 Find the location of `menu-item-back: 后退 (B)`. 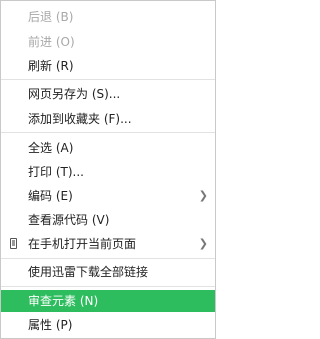

menu-item-back: 后退 (B) is located at coordinates (51, 17).